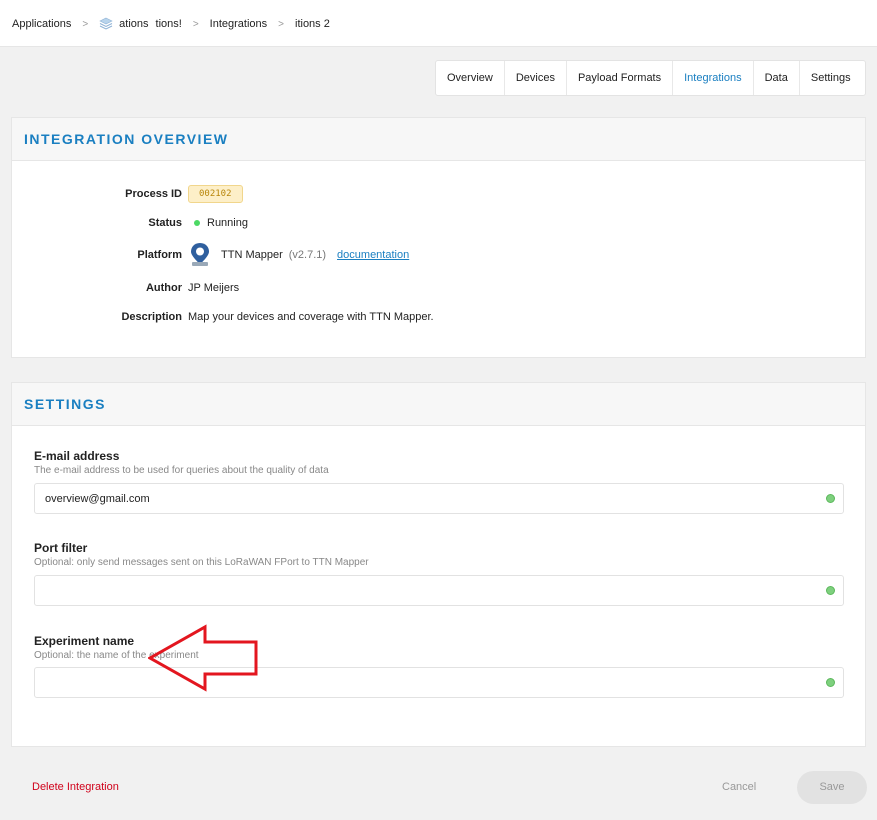 This screenshot has width=877, height=820. Describe the element at coordinates (439, 223) in the screenshot. I see `status-row: Status Running` at that location.